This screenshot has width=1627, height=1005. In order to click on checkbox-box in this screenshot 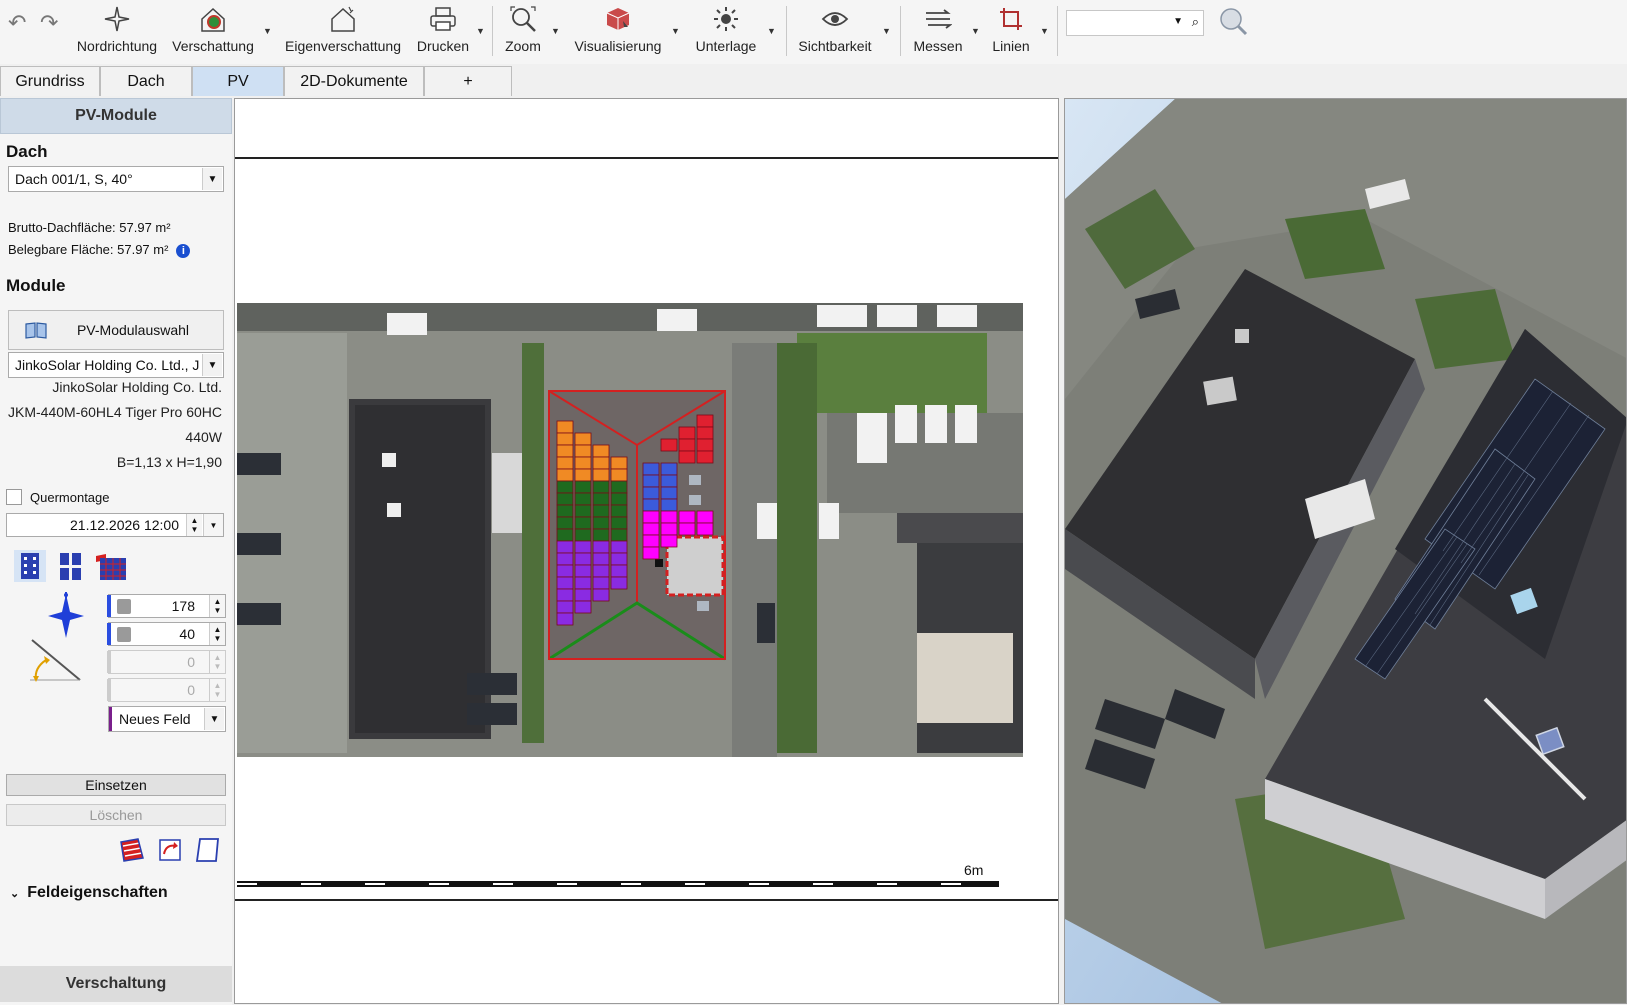, I will do `click(14, 497)`.